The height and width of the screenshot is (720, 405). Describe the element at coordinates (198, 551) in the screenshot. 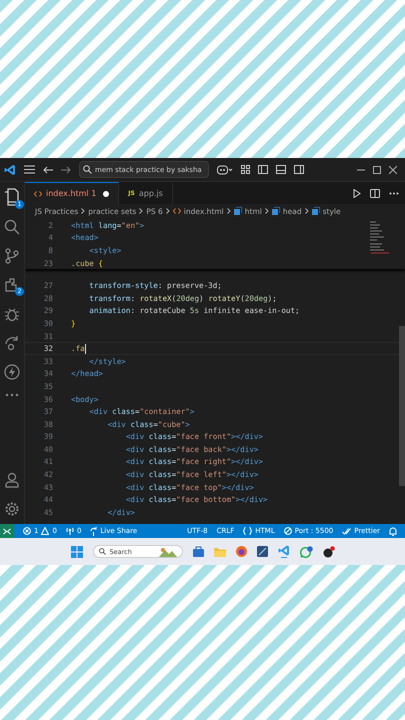

I see `store-icon` at that location.